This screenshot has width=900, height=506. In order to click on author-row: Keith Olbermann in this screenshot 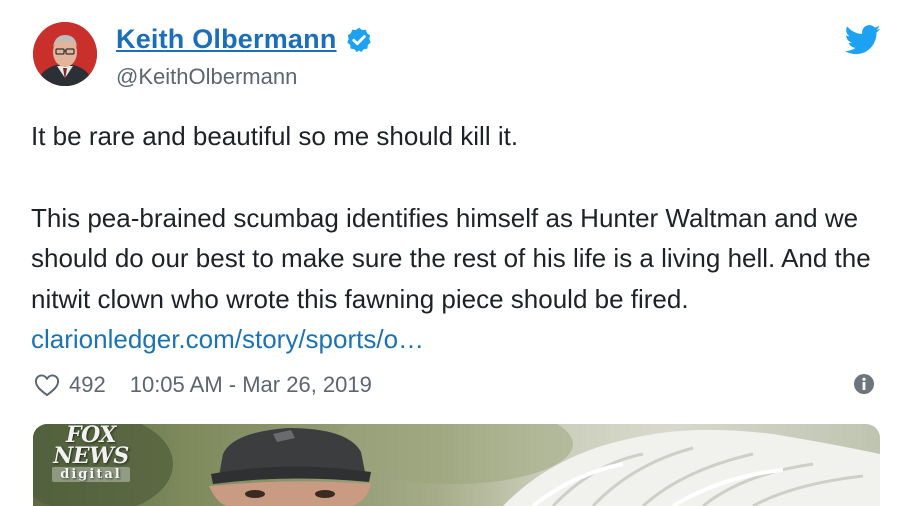, I will do `click(244, 39)`.